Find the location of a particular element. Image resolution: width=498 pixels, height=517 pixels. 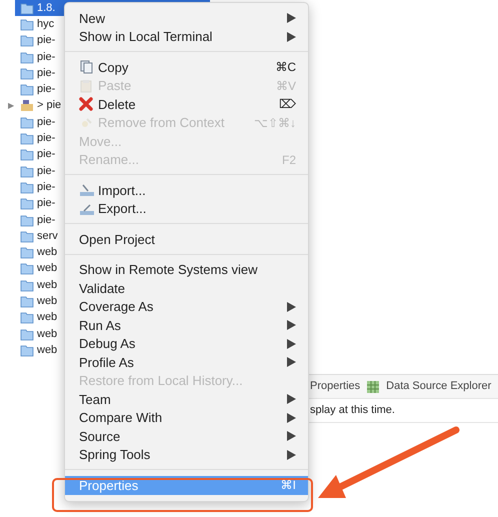

shortcut-text: ⌘C is located at coordinates (285, 67).